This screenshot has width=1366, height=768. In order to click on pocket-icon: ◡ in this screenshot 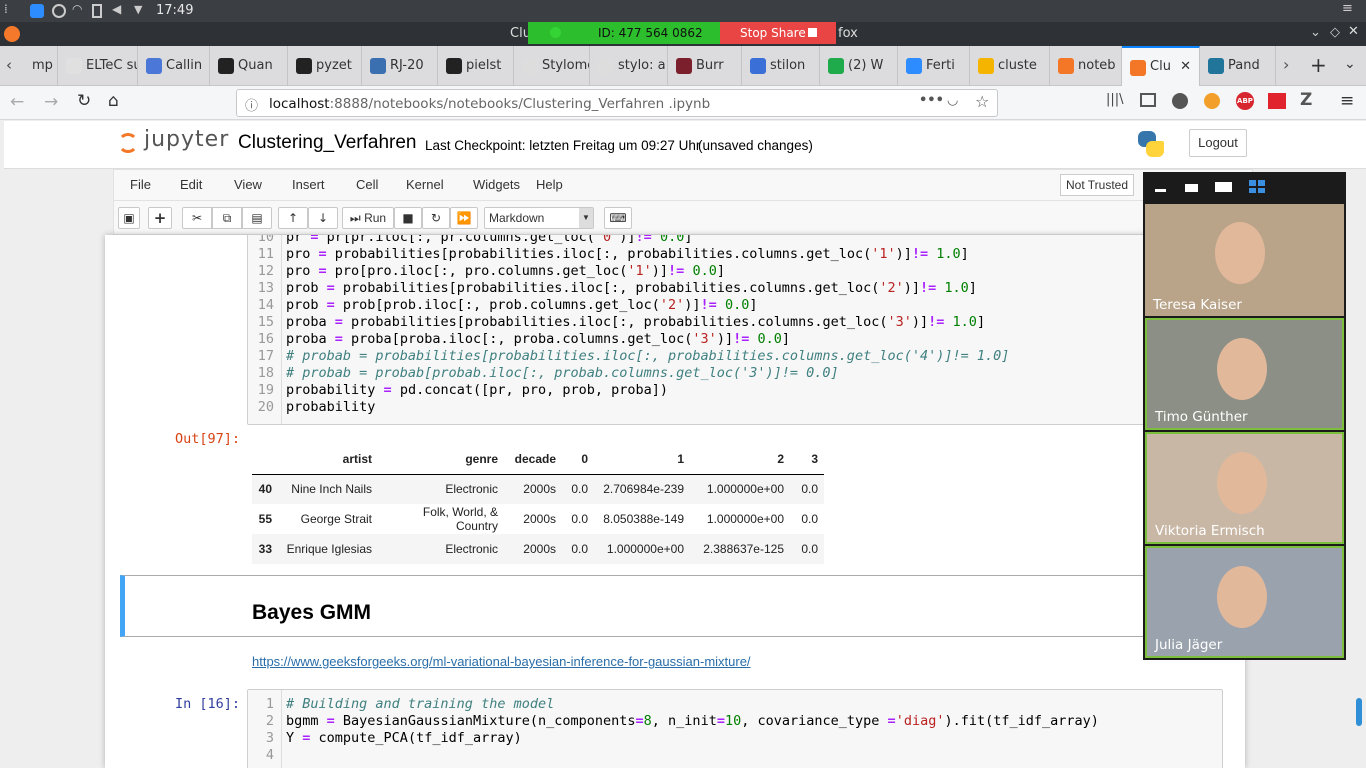, I will do `click(952, 100)`.